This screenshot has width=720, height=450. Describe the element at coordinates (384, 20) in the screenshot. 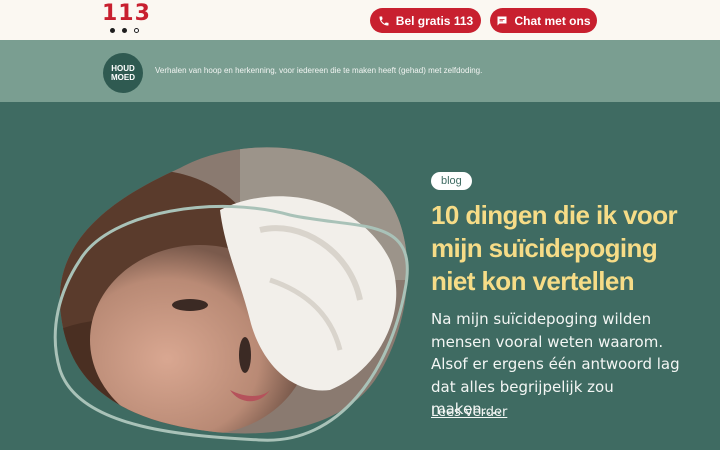

I see `phone-icon` at that location.